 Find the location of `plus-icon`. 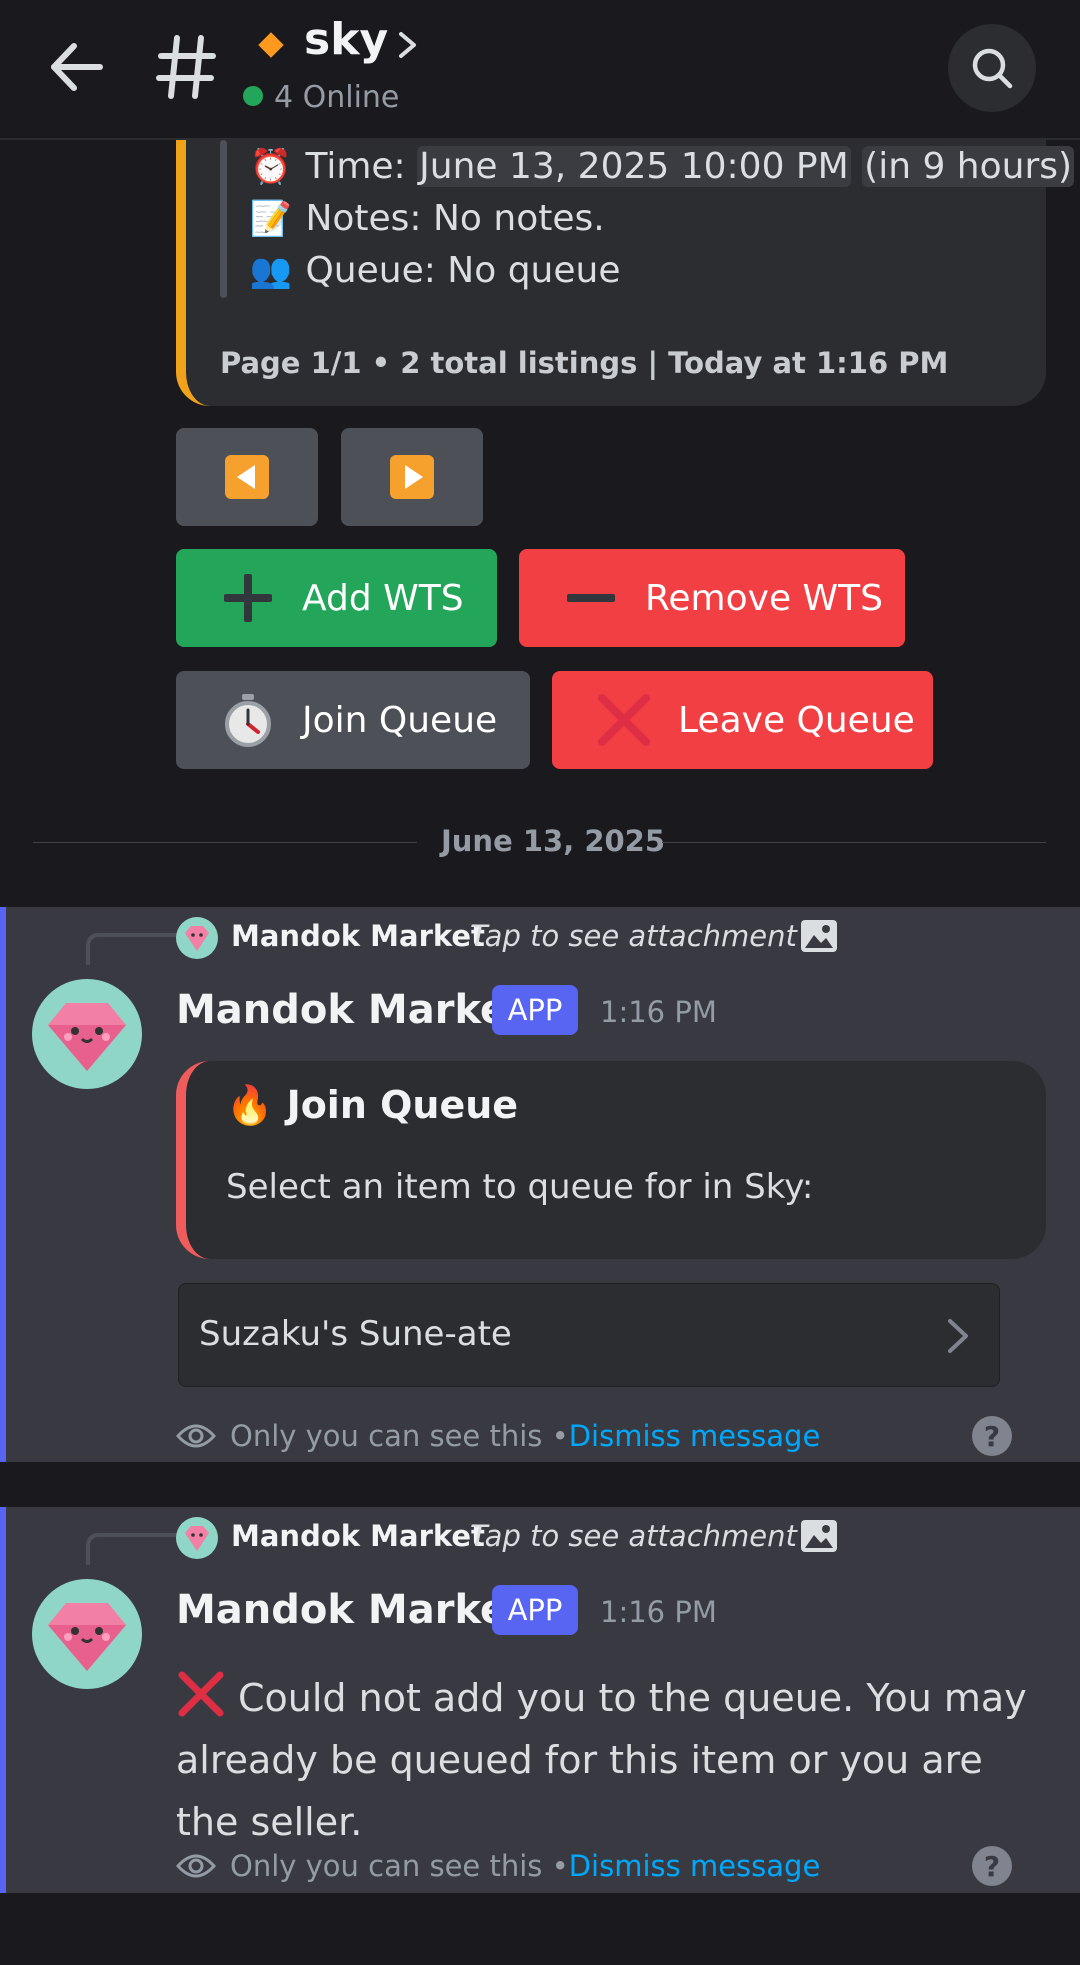

plus-icon is located at coordinates (248, 598).